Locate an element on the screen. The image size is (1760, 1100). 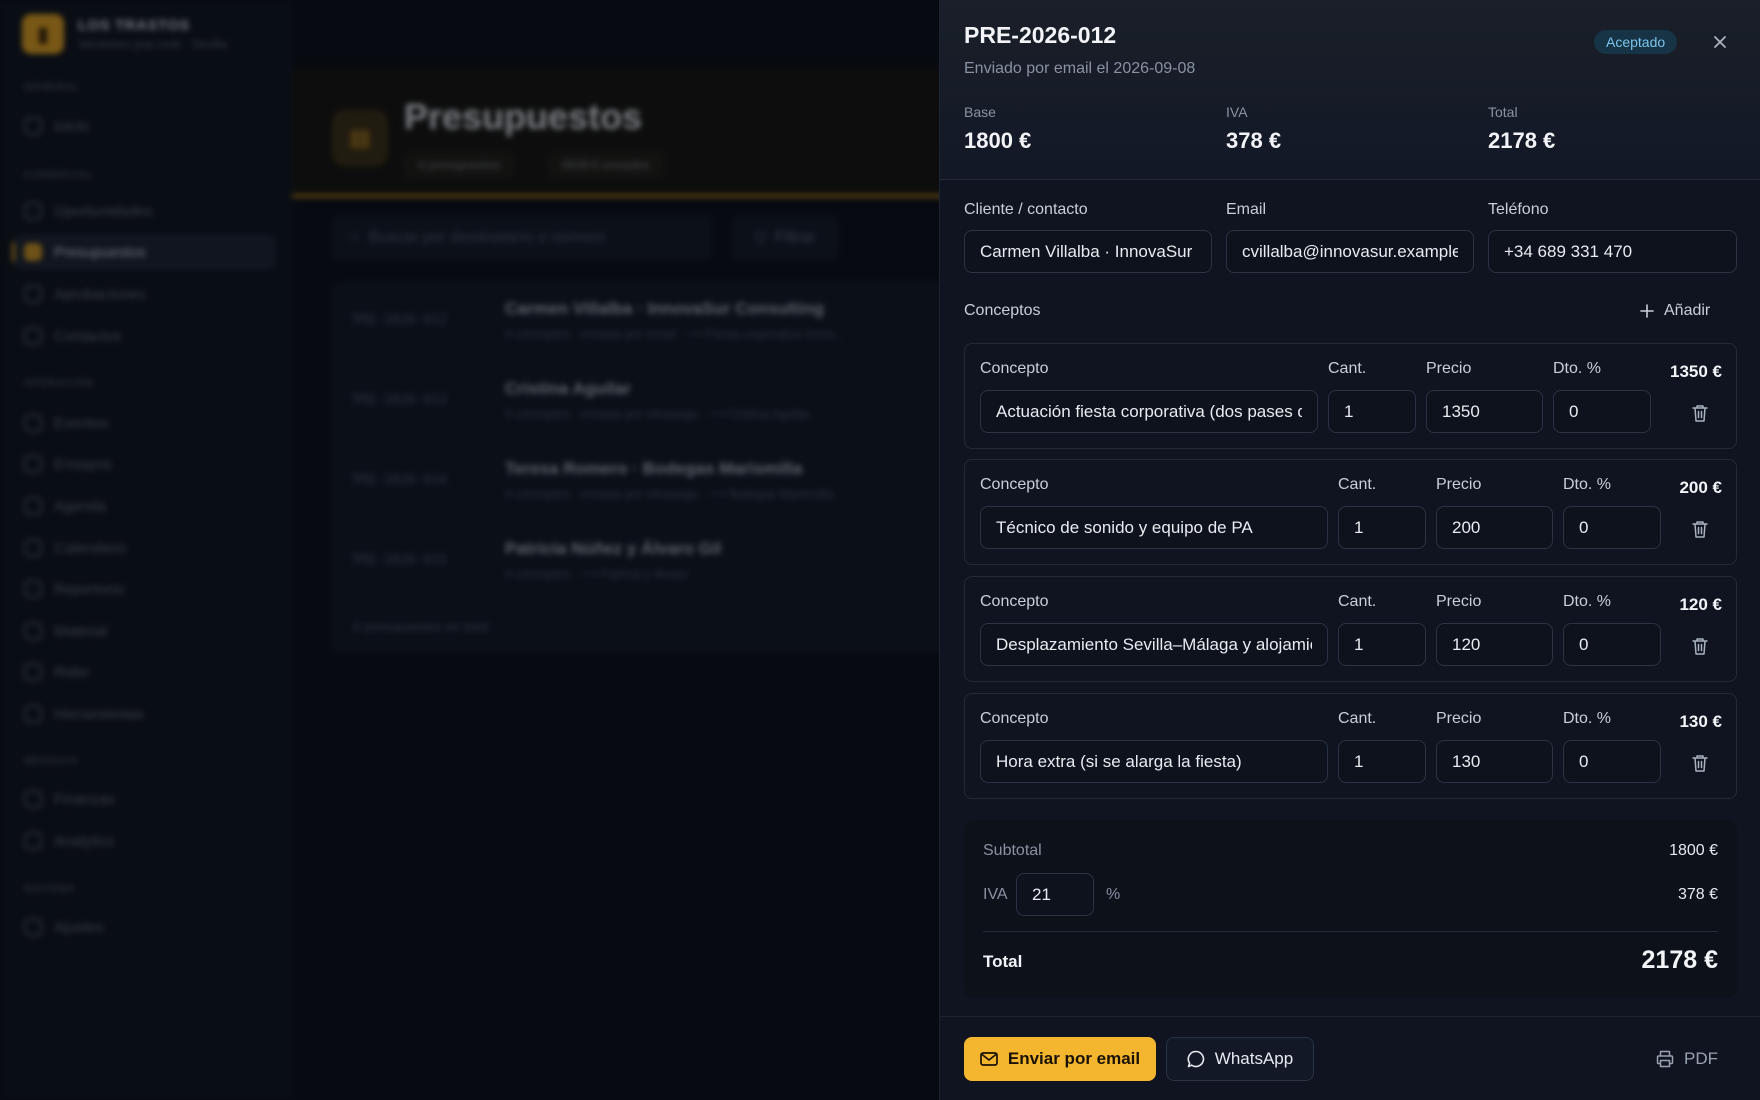
pdf-button: PDF is located at coordinates (1687, 1059).